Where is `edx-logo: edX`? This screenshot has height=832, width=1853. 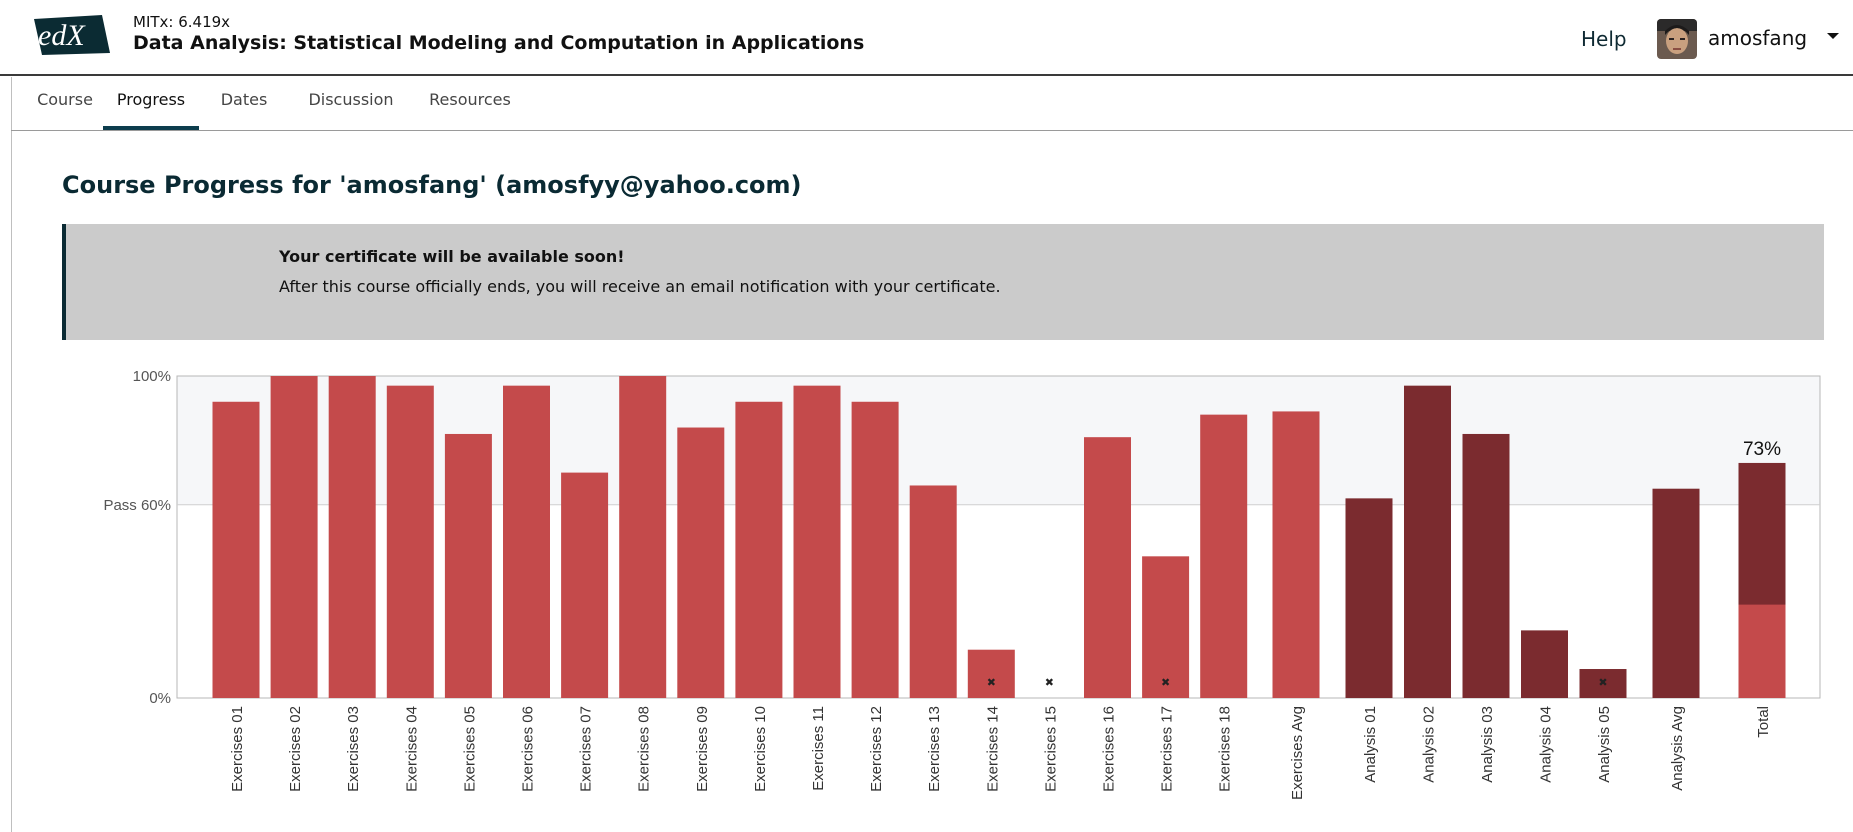 edx-logo: edX is located at coordinates (72, 35).